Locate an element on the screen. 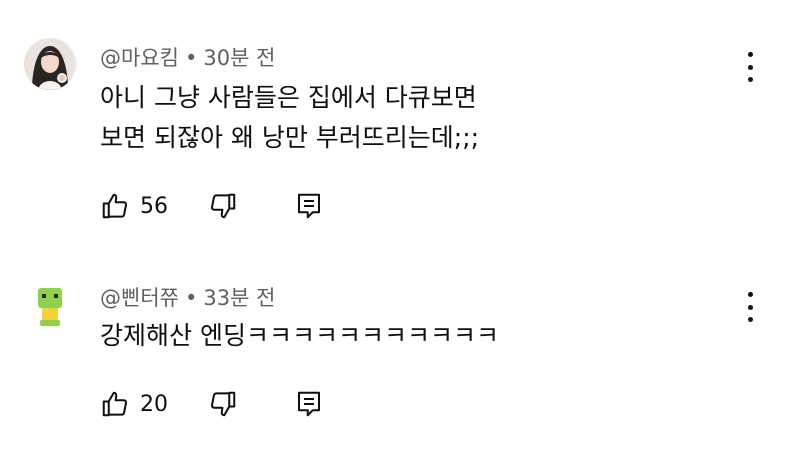  comment-text-line: 강제해산 엔딩ㅋㅋㅋㅋㅋㅋㅋㅋㅋㅋㅋ is located at coordinates (299, 335).